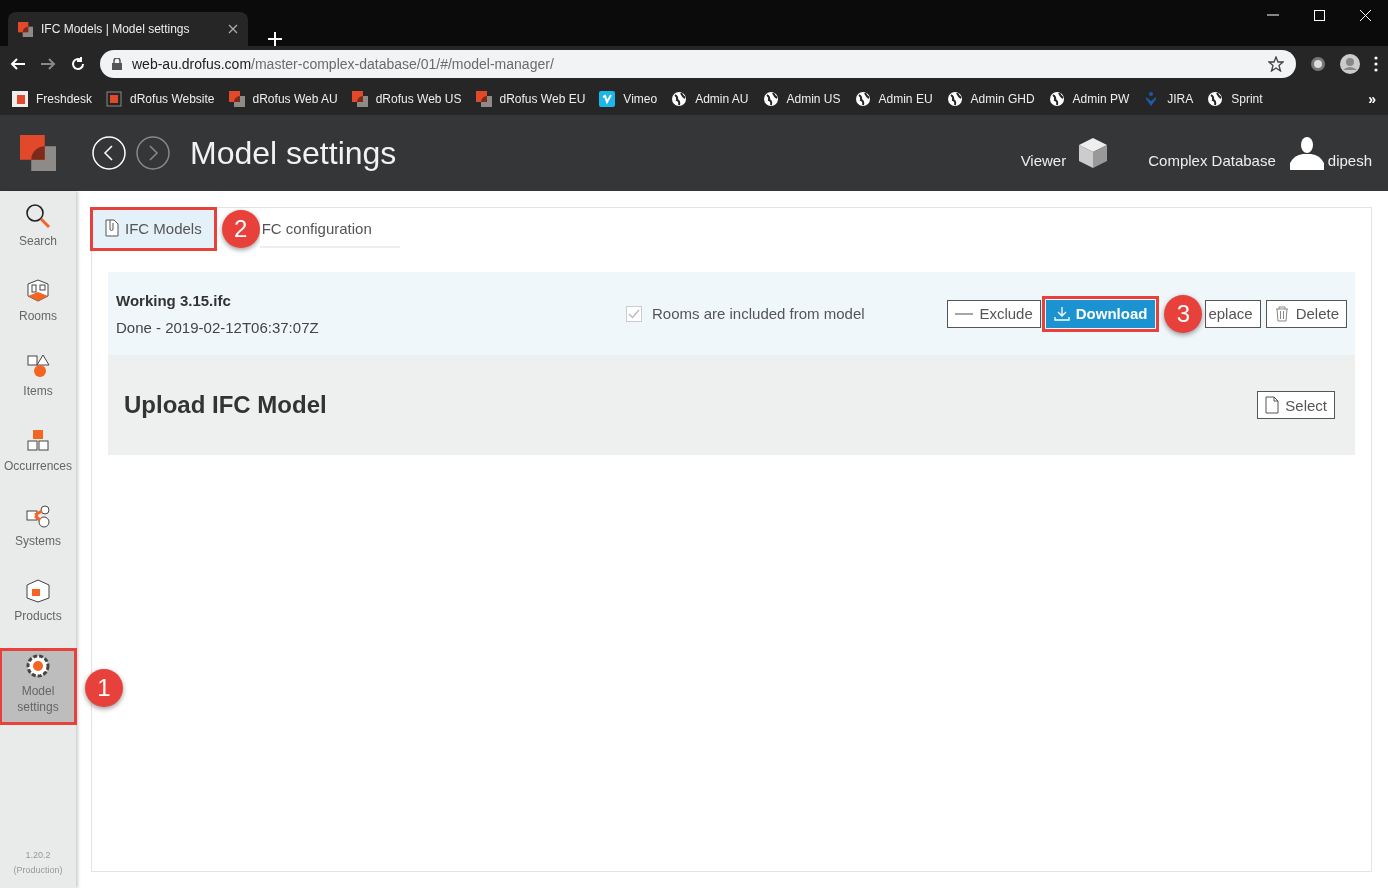 Image resolution: width=1388 pixels, height=888 pixels. I want to click on step-badge: 1, so click(104, 688).